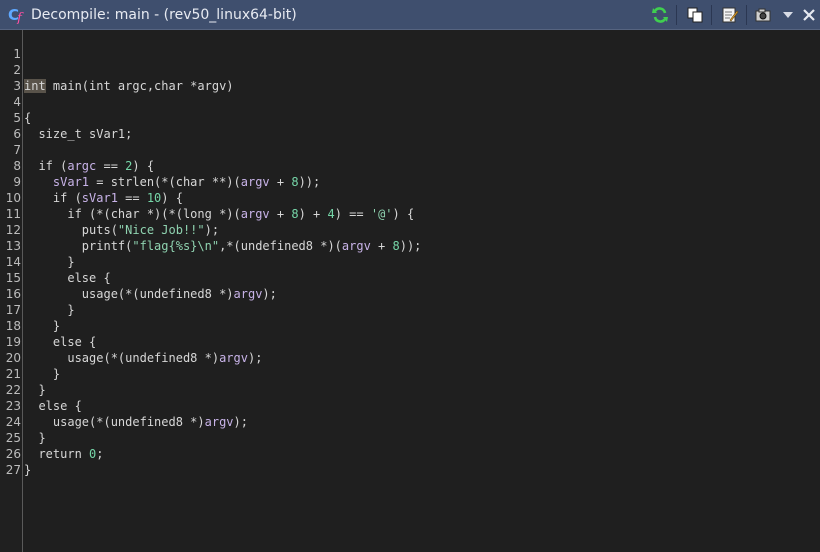 The height and width of the screenshot is (552, 820). Describe the element at coordinates (410, 461) in the screenshot. I see `code-line: 27` at that location.